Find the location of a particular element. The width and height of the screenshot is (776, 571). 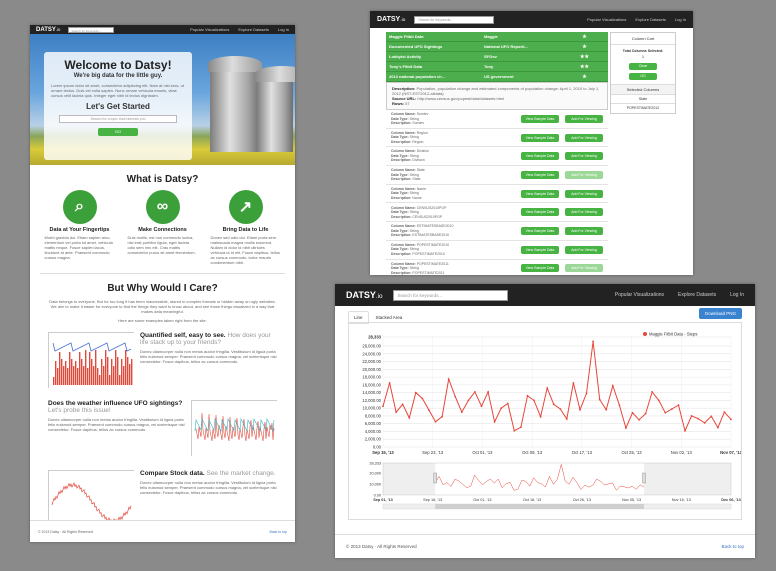

topic-search-input: Search for a topic that interests you is located at coordinates (118, 119).